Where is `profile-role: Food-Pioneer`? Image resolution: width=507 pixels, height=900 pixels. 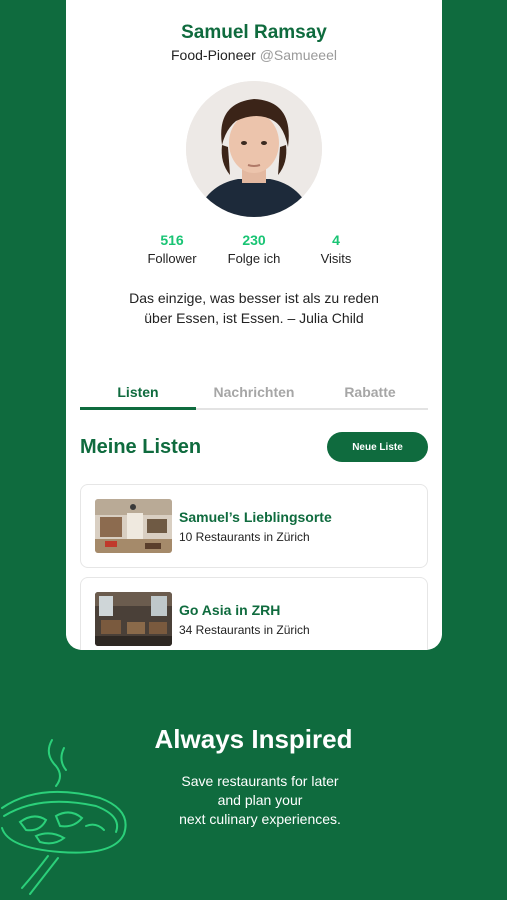 profile-role: Food-Pioneer is located at coordinates (213, 55).